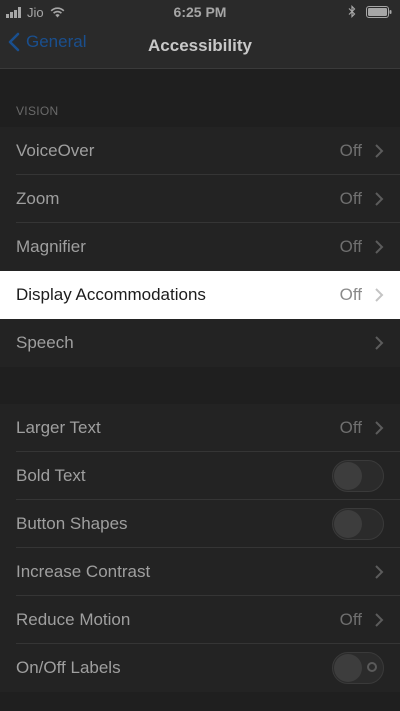  I want to click on reduce-motion-row: Reduce Motion Off, so click(200, 620).